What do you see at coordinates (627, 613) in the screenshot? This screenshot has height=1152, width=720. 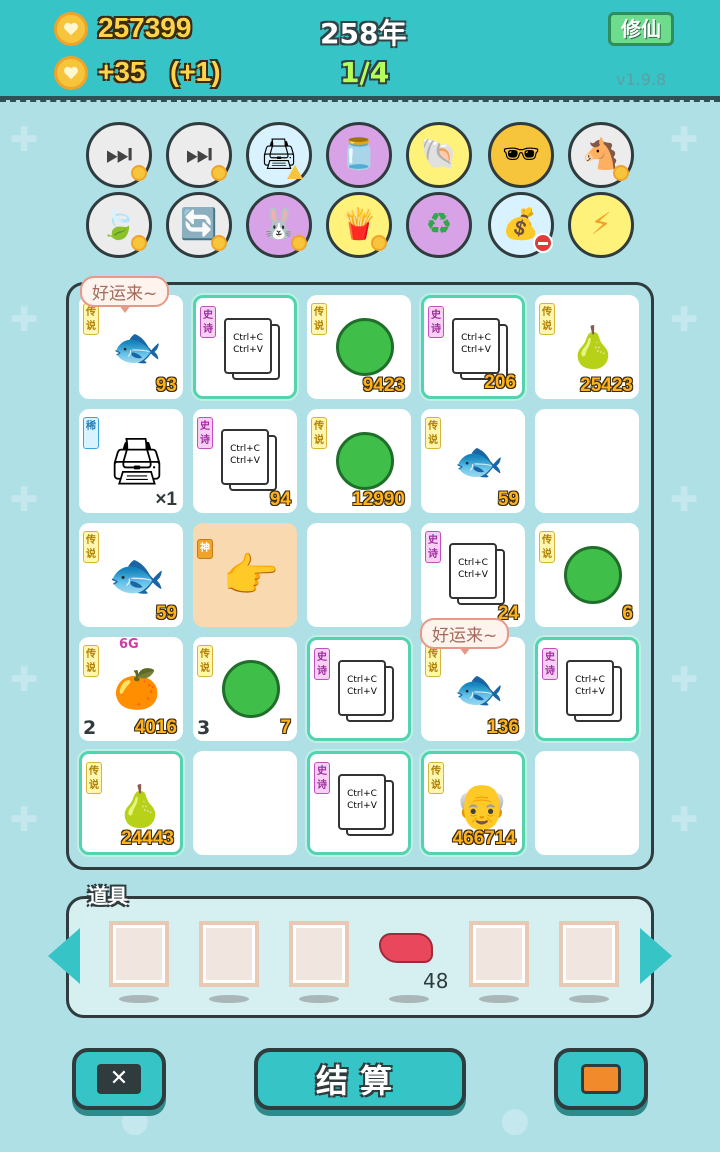 I see `cell-value: 6` at bounding box center [627, 613].